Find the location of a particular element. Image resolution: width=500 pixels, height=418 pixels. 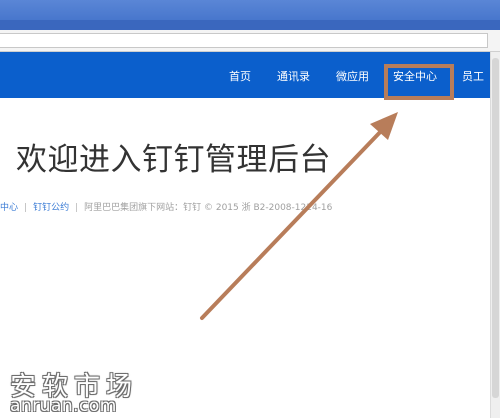

browser-address-bar is located at coordinates (250, 41).